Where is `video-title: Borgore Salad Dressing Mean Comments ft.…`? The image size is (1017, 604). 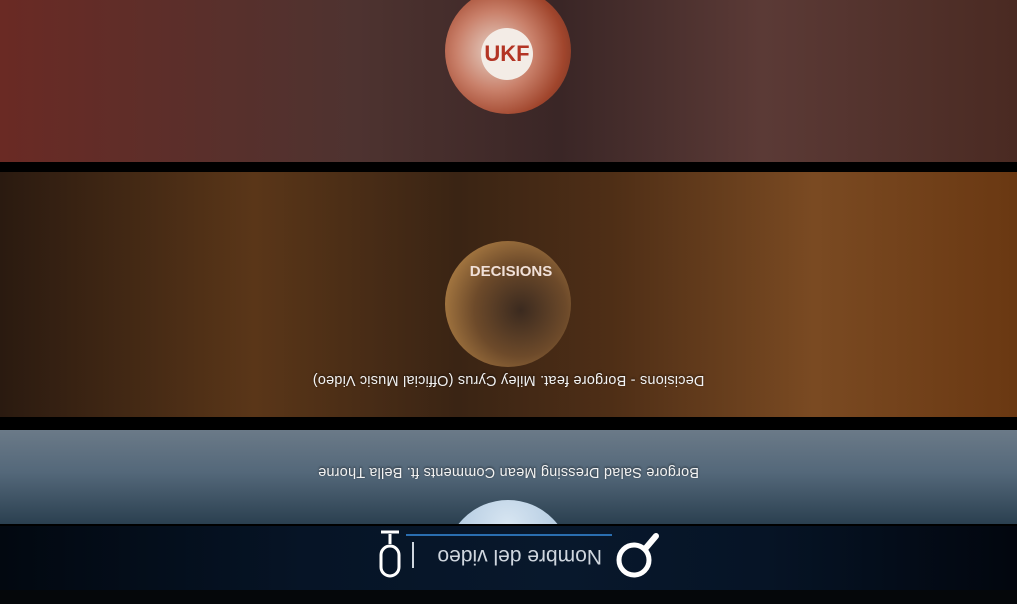 video-title: Borgore Salad Dressing Mean Comments ft.… is located at coordinates (508, 472).